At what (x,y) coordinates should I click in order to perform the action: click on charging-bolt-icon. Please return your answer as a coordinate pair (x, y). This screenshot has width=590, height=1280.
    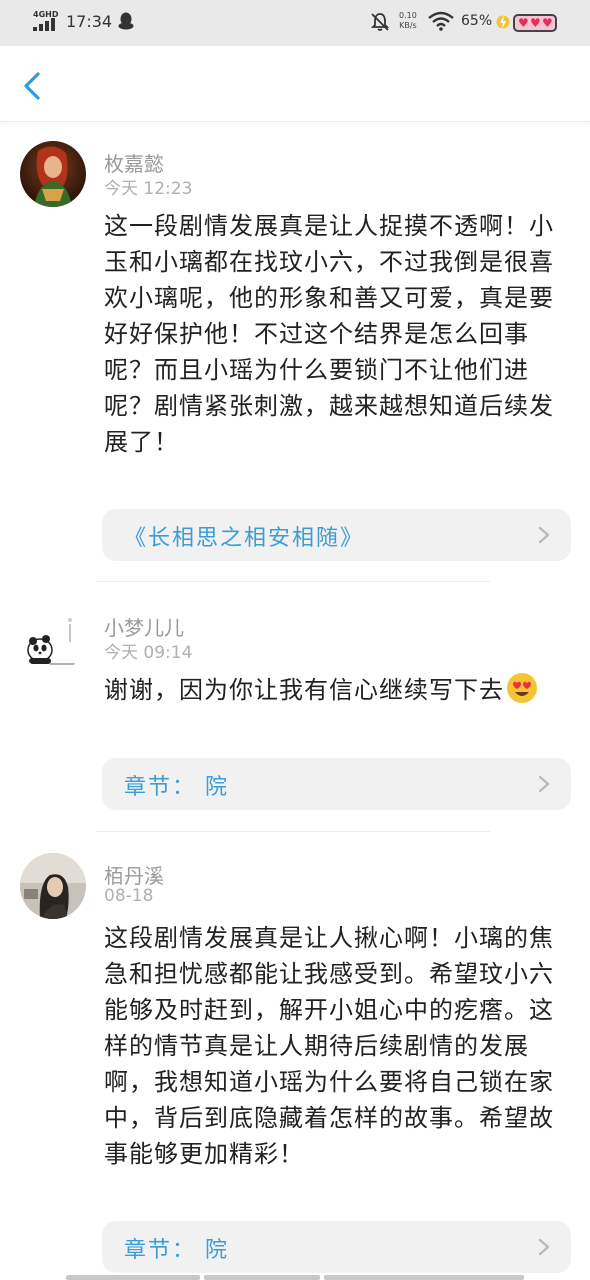
    Looking at the image, I should click on (503, 22).